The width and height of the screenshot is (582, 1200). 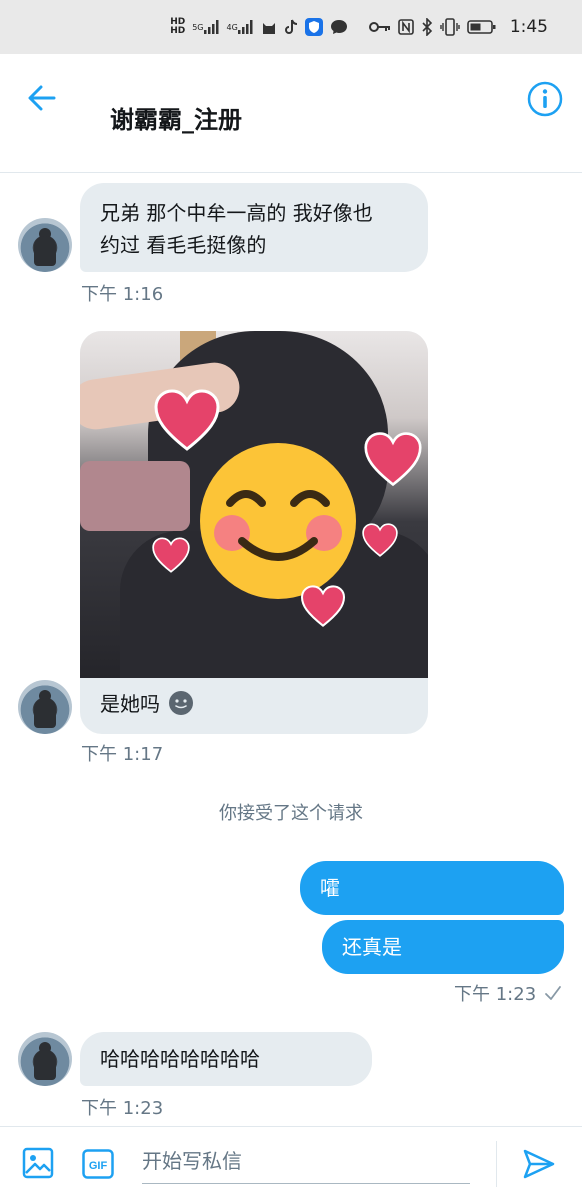 I want to click on status-bar: HD HD 5G 4G 1:45, so click(x=291, y=27).